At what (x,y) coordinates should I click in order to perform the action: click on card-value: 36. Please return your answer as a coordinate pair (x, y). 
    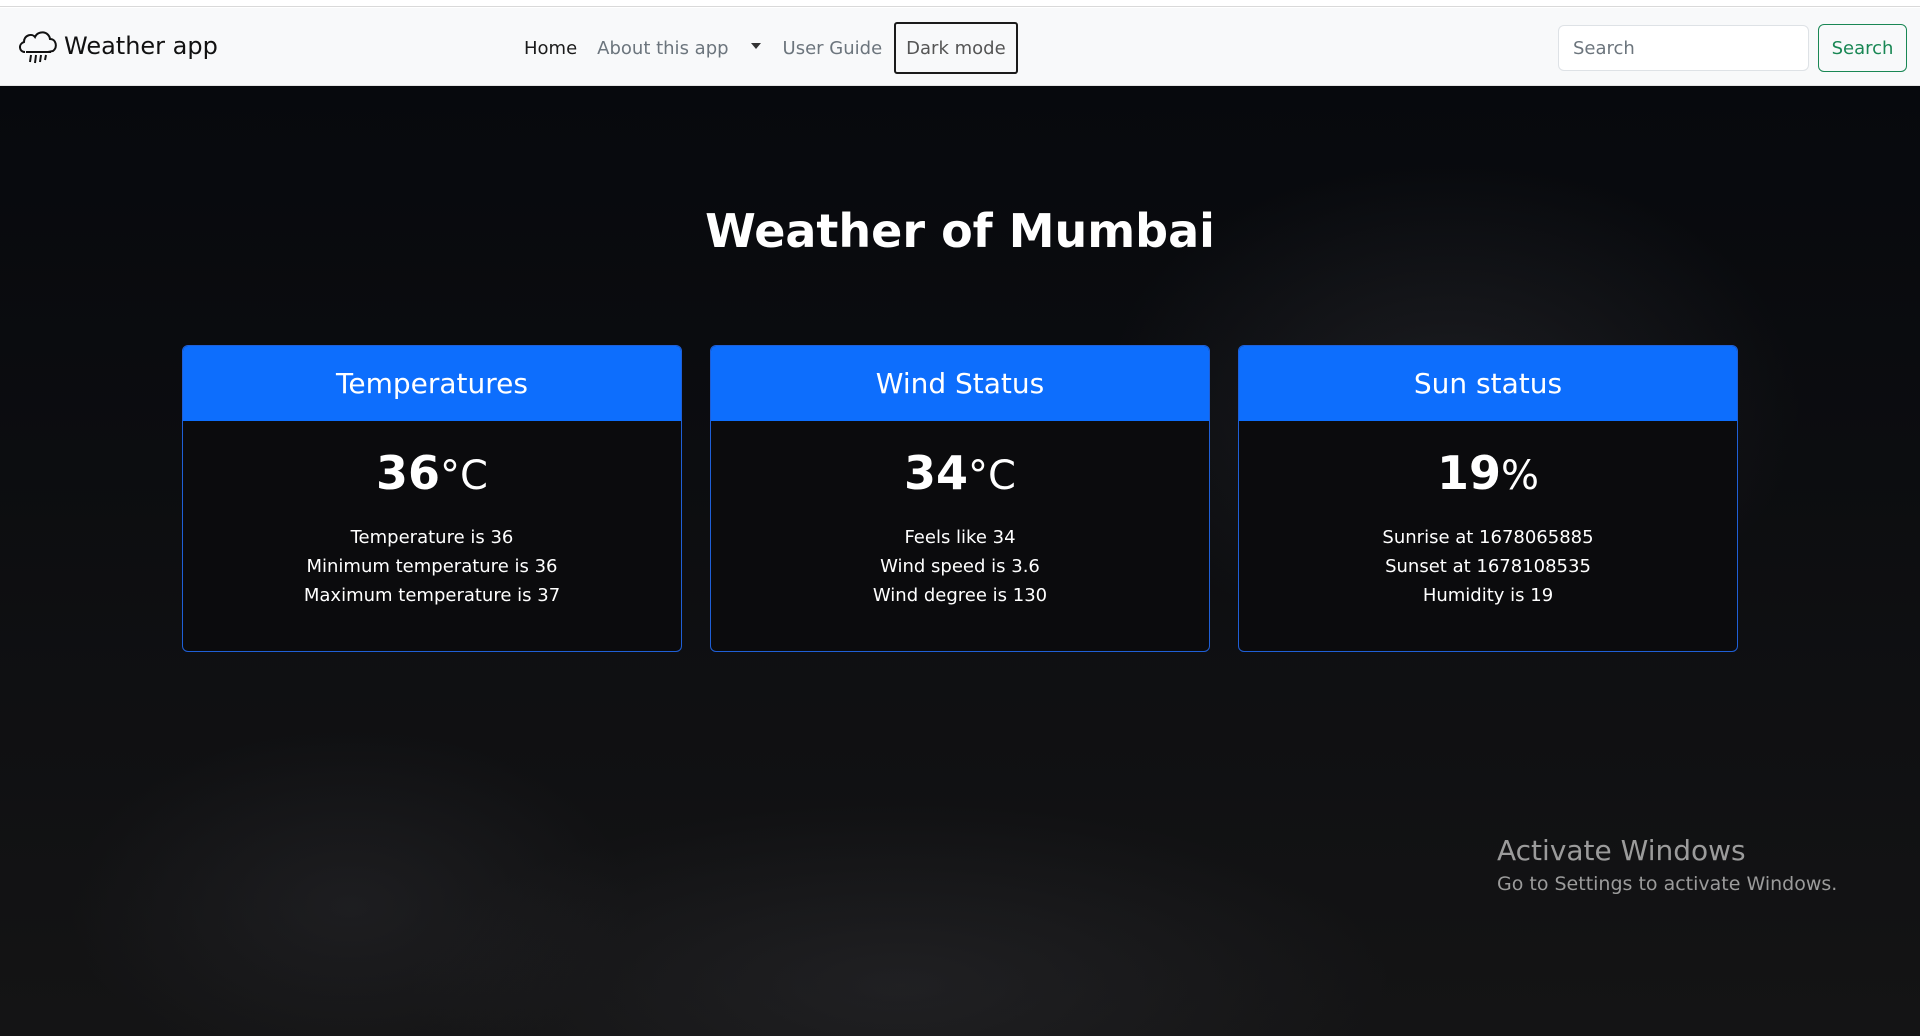
    Looking at the image, I should click on (408, 473).